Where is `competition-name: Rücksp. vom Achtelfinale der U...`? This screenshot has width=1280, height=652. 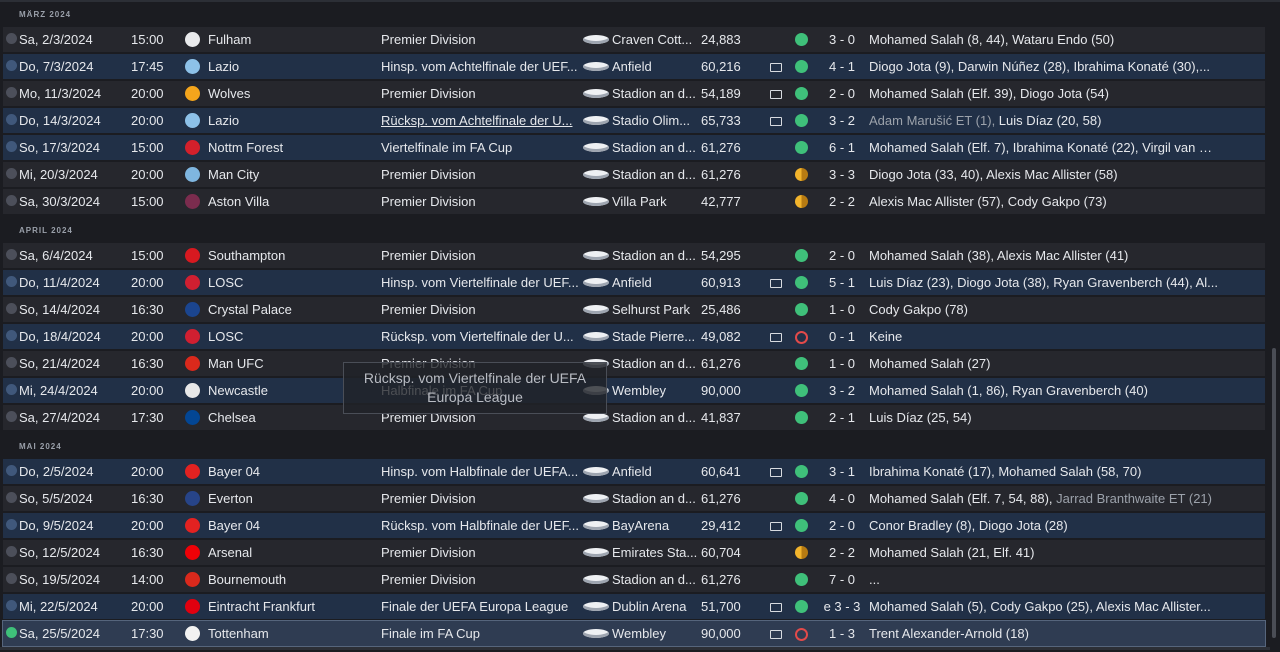
competition-name: Rücksp. vom Achtelfinale der U... is located at coordinates (481, 120).